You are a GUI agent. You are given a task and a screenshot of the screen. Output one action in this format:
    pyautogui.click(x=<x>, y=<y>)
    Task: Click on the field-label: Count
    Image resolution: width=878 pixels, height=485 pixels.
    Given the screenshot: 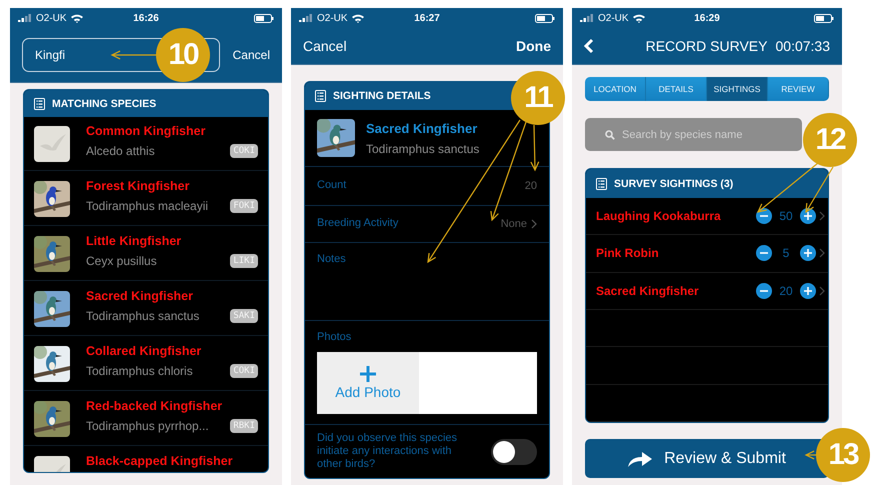 What is the action you would take?
    pyautogui.click(x=331, y=186)
    